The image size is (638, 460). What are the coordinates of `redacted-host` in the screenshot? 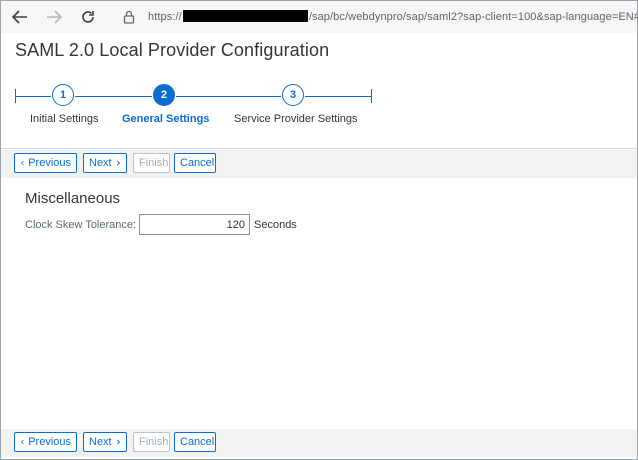 It's located at (245, 16).